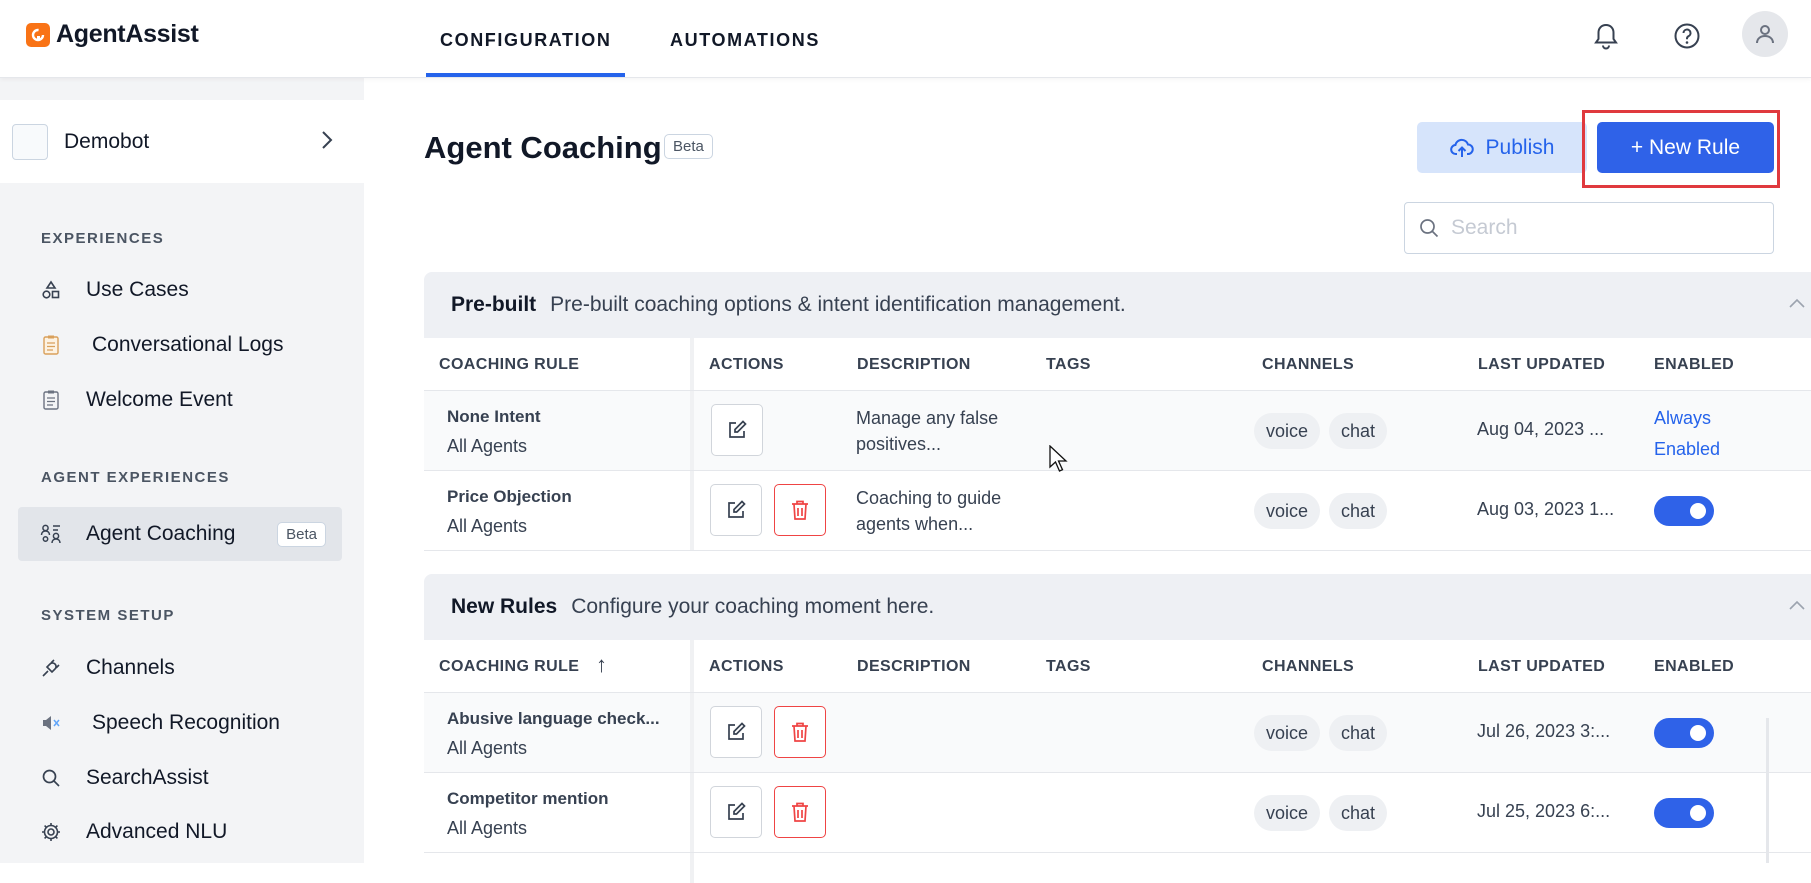 The width and height of the screenshot is (1811, 883). What do you see at coordinates (51, 778) in the screenshot?
I see `search-icon` at bounding box center [51, 778].